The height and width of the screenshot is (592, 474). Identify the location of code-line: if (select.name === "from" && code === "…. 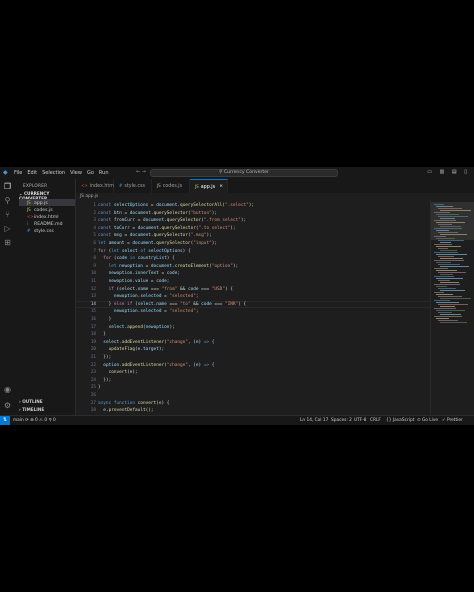
(165, 290).